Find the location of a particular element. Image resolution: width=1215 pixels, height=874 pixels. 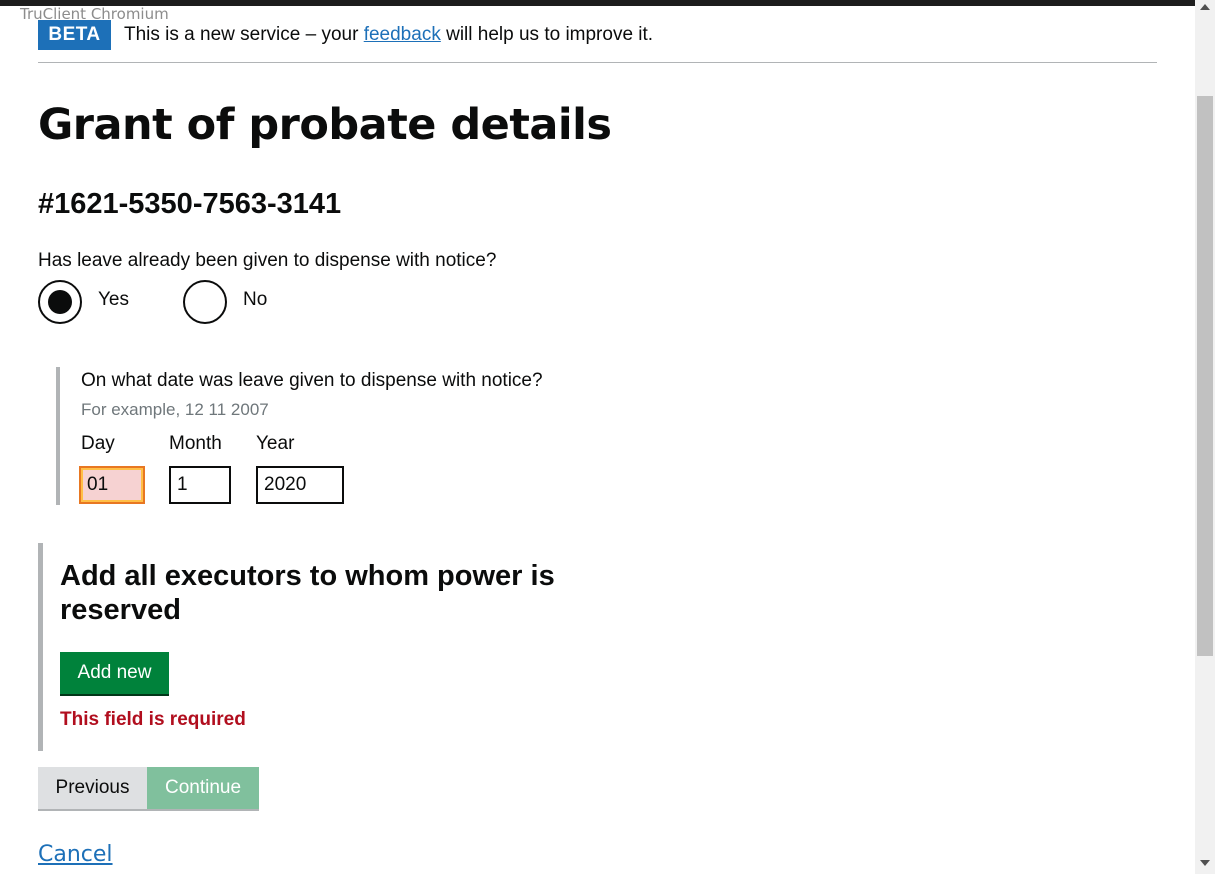

month-label: Month is located at coordinates (195, 443).